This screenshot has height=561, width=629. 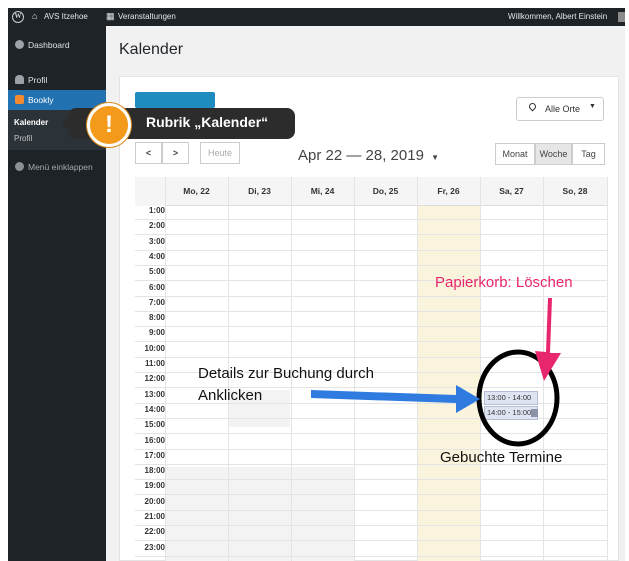 I want to click on trash-arrow-icon, so click(x=548, y=339).